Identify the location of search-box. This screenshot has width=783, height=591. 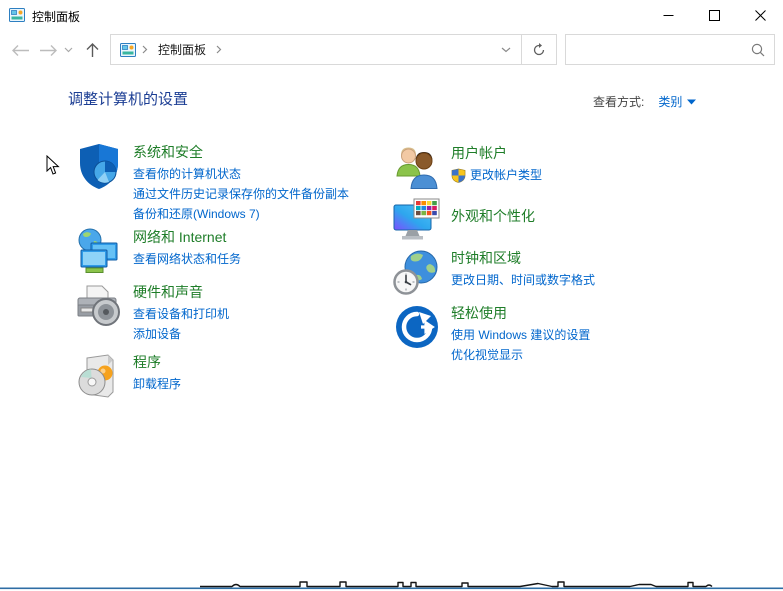
(670, 49).